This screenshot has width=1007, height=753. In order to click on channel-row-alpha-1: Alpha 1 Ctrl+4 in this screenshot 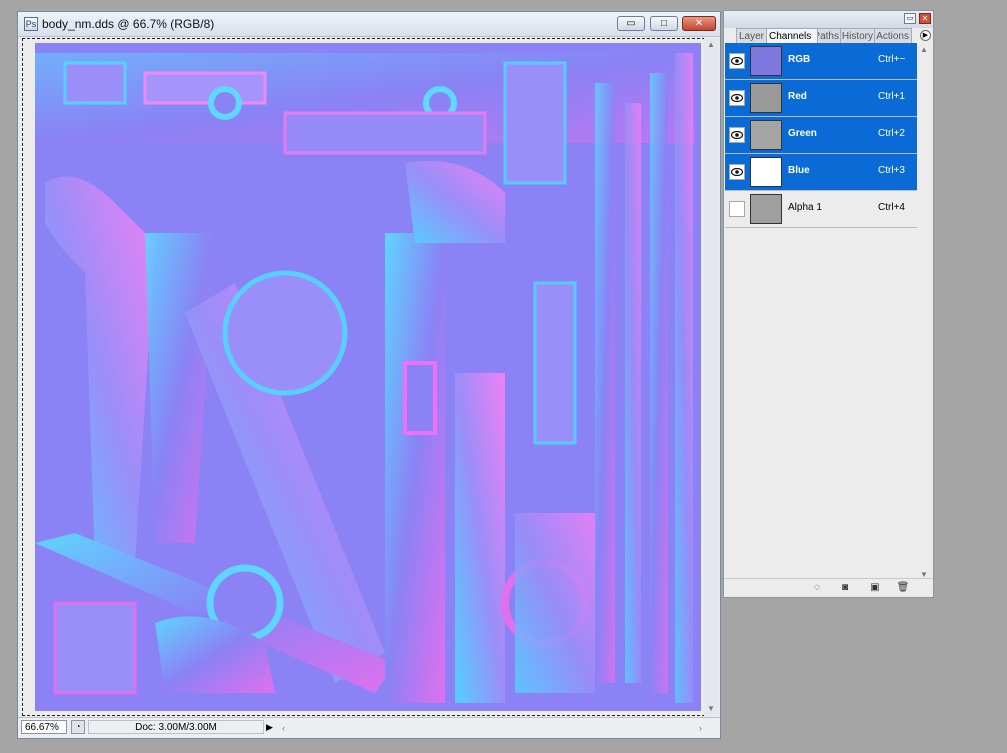, I will do `click(821, 209)`.